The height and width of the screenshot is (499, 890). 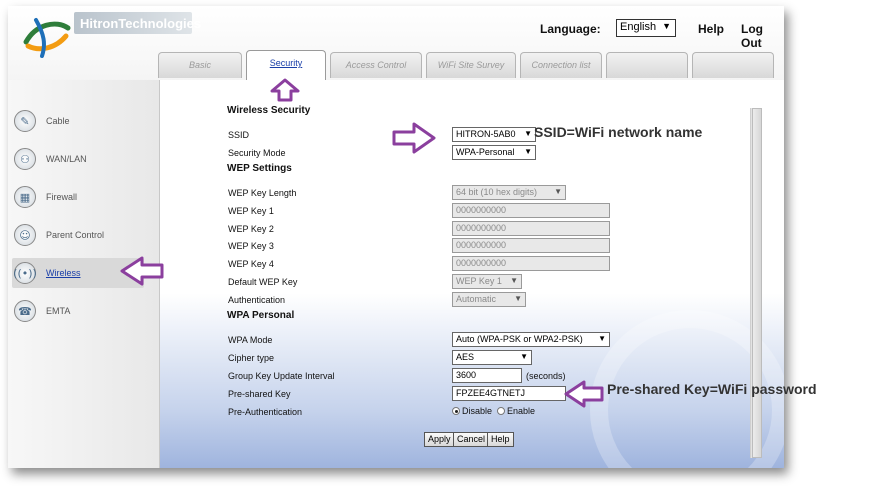 What do you see at coordinates (638, 27) in the screenshot?
I see `language-value: English` at bounding box center [638, 27].